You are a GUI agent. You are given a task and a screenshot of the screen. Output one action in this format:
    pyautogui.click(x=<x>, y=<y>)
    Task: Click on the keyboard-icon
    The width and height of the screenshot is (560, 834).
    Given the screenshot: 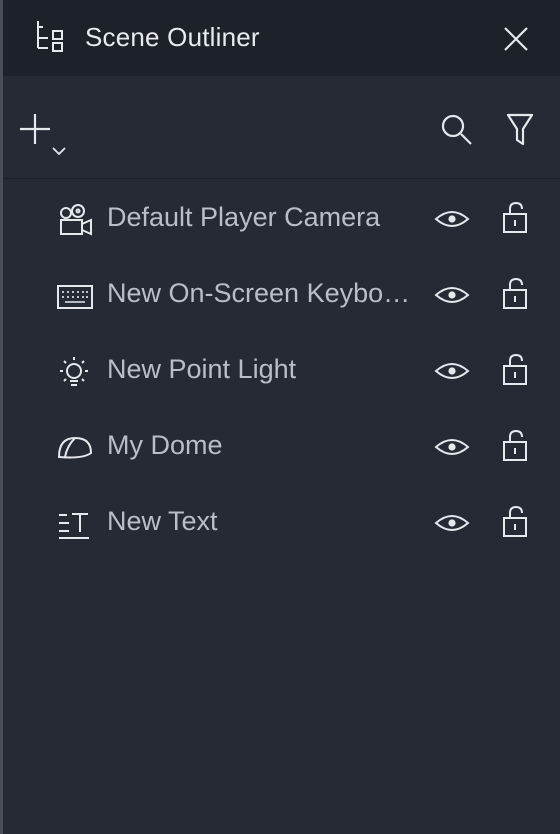 What is the action you would take?
    pyautogui.click(x=75, y=297)
    